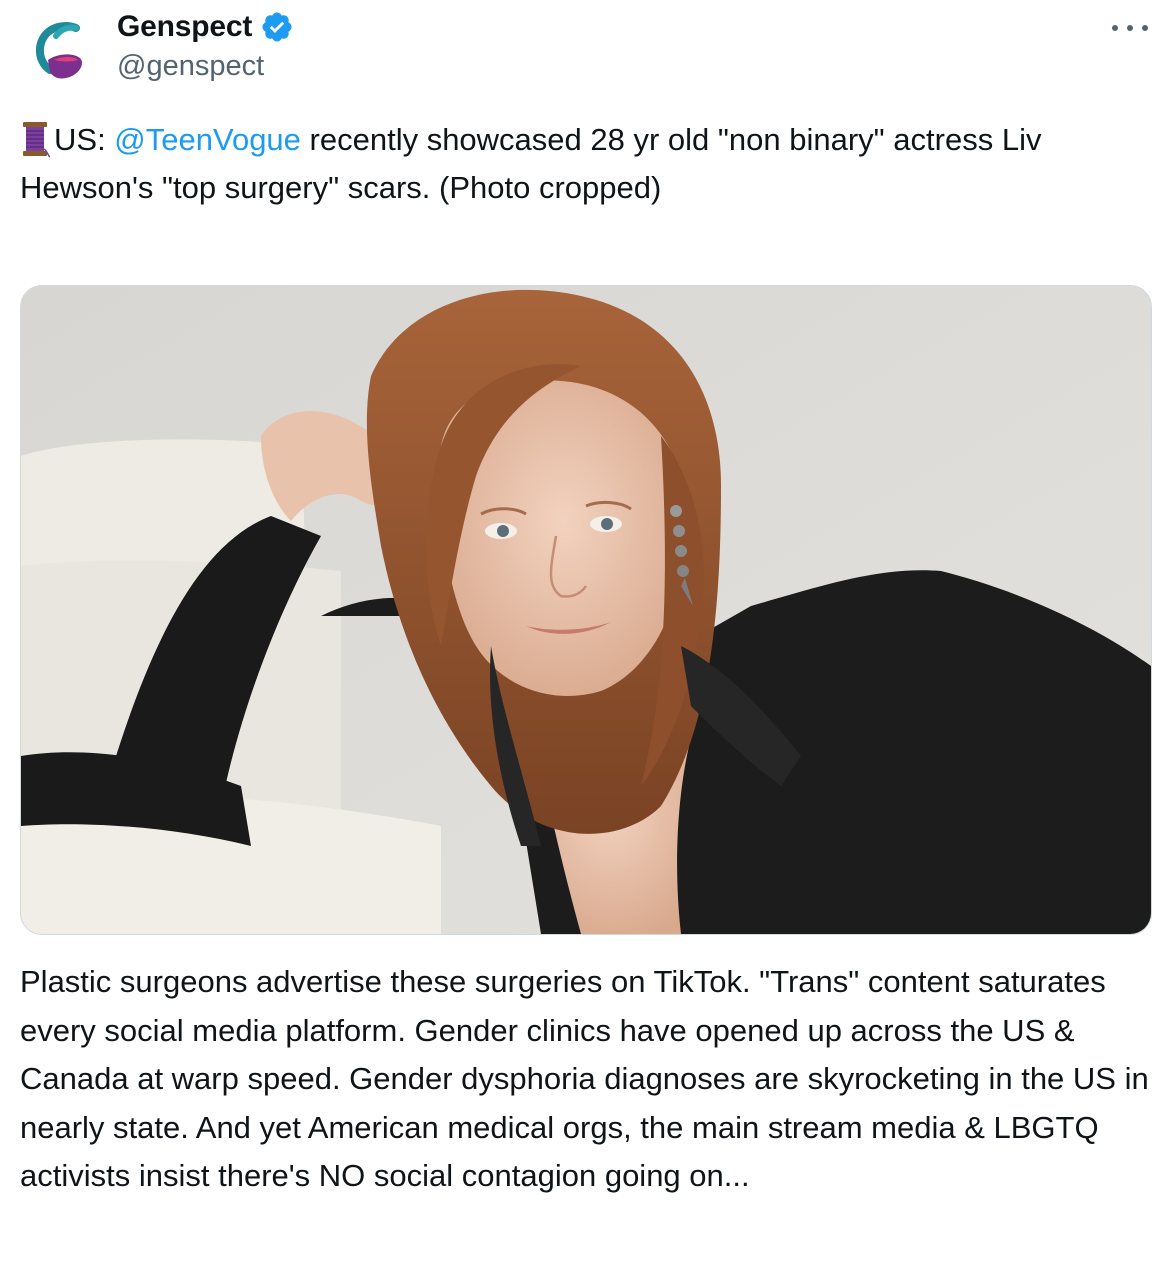 This screenshot has width=1170, height=1262. What do you see at coordinates (190, 66) in the screenshot?
I see `author-handle: @genspect` at bounding box center [190, 66].